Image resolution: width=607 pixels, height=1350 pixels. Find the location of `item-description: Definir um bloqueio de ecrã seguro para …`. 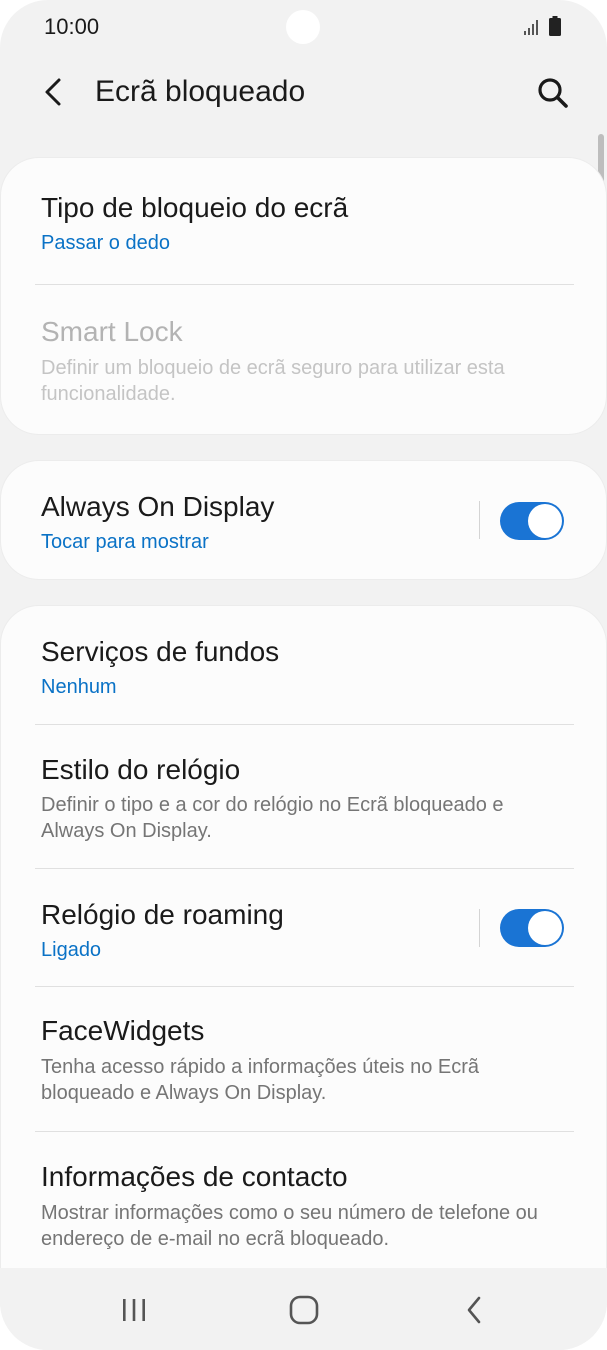

item-description: Definir um bloqueio de ecrã seguro para … is located at coordinates (273, 381).